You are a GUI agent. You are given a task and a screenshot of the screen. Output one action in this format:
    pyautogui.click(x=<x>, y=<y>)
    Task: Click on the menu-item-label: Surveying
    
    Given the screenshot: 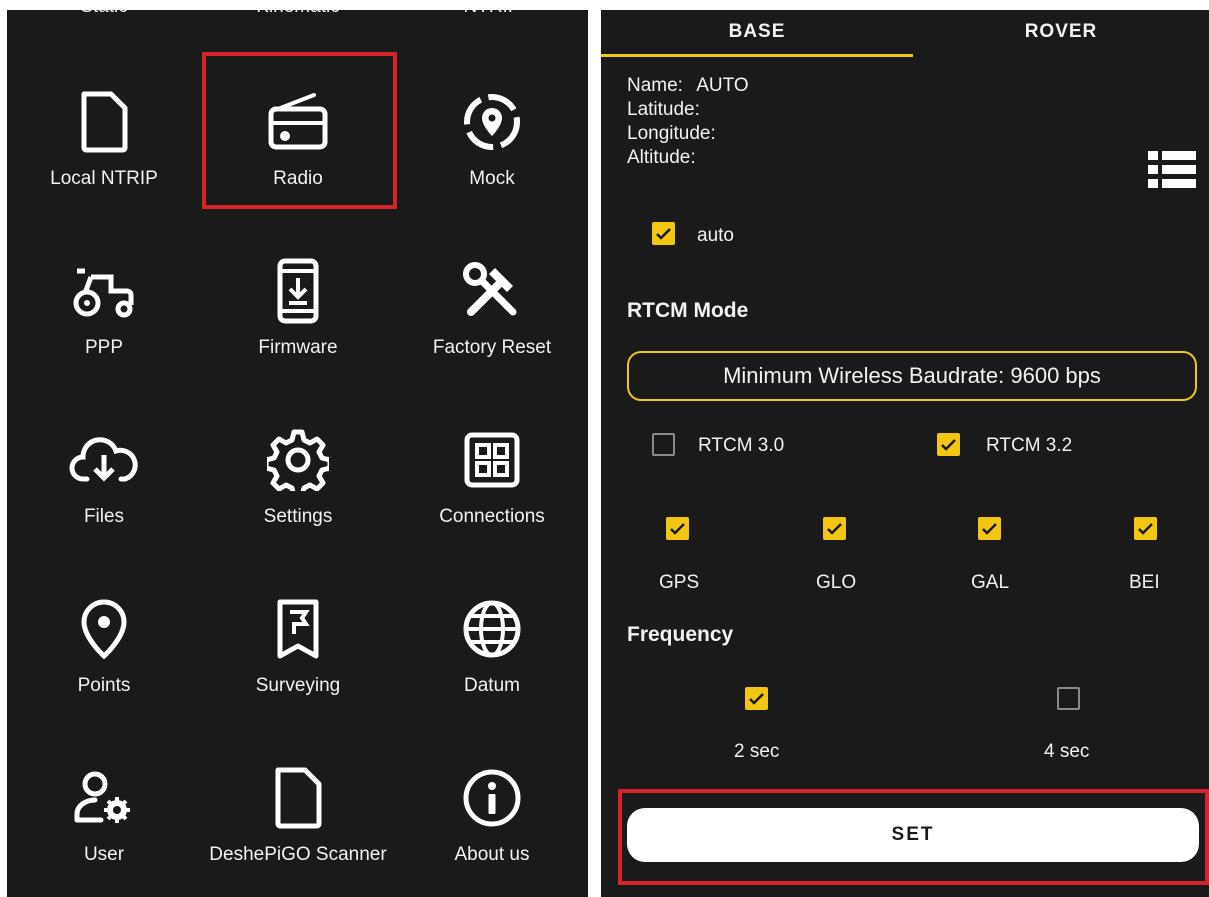 What is the action you would take?
    pyautogui.click(x=298, y=685)
    